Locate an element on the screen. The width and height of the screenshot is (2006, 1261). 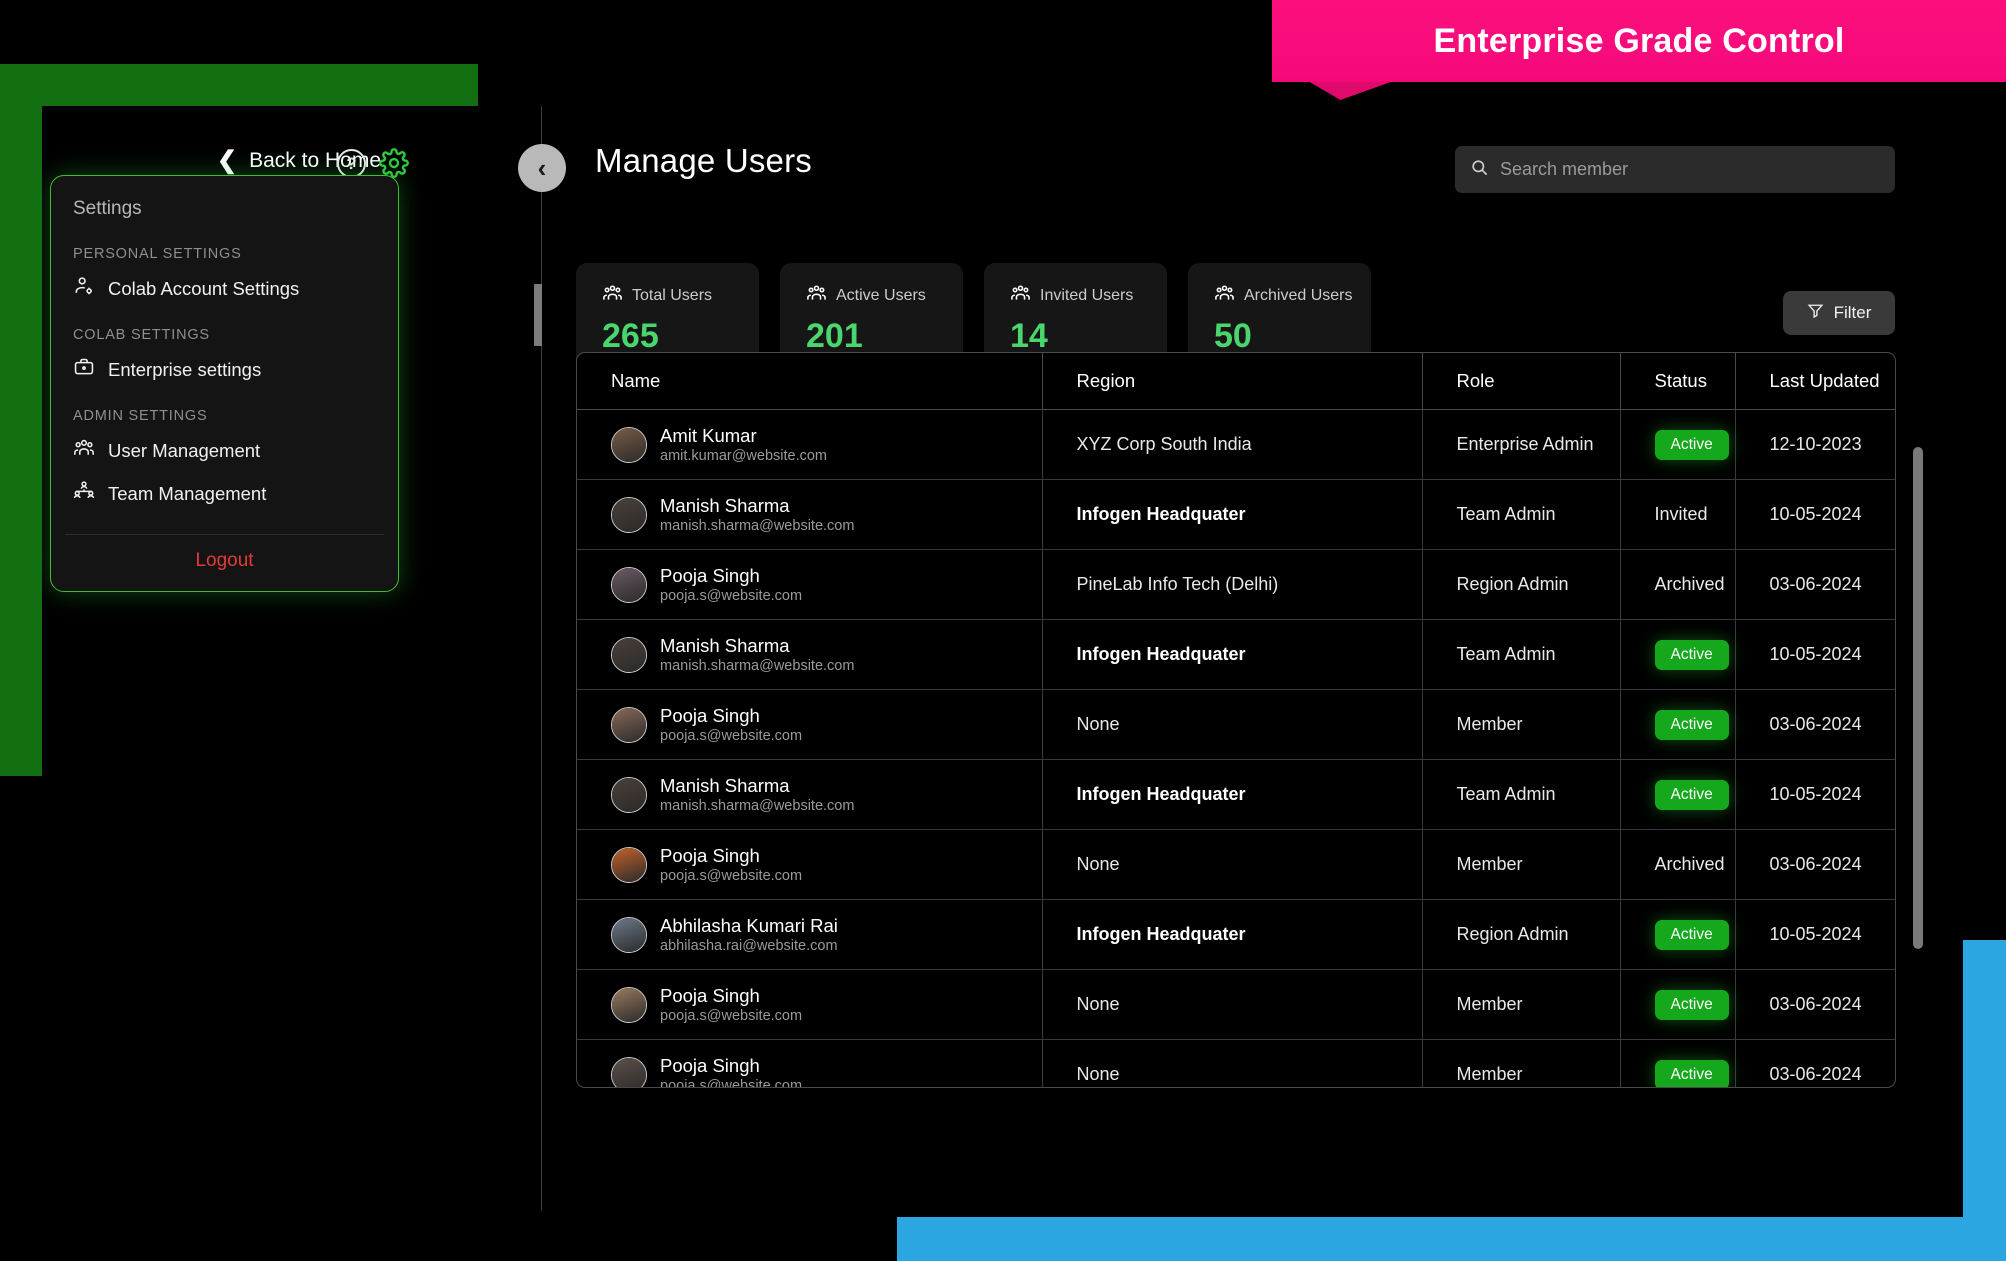
logout-button: Logout is located at coordinates (224, 563).